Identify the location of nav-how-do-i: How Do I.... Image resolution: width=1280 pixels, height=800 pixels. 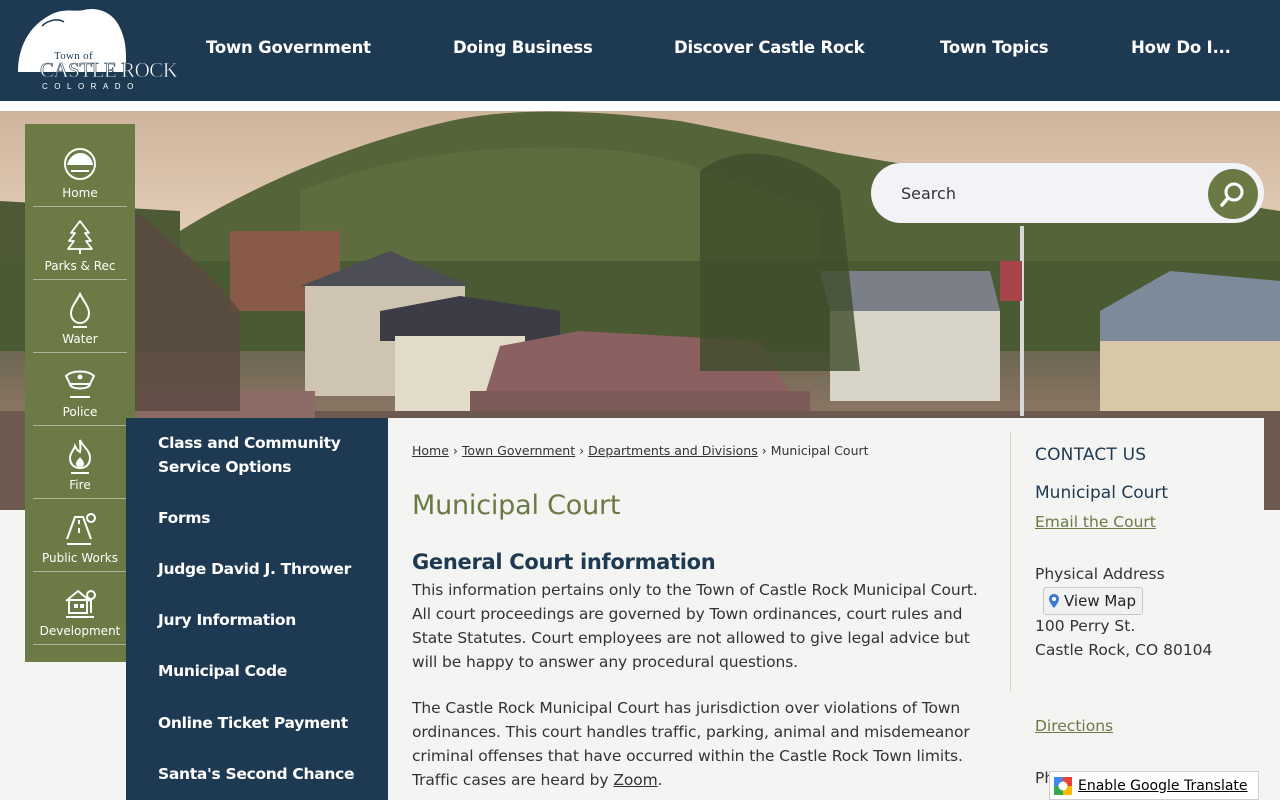
(1181, 47).